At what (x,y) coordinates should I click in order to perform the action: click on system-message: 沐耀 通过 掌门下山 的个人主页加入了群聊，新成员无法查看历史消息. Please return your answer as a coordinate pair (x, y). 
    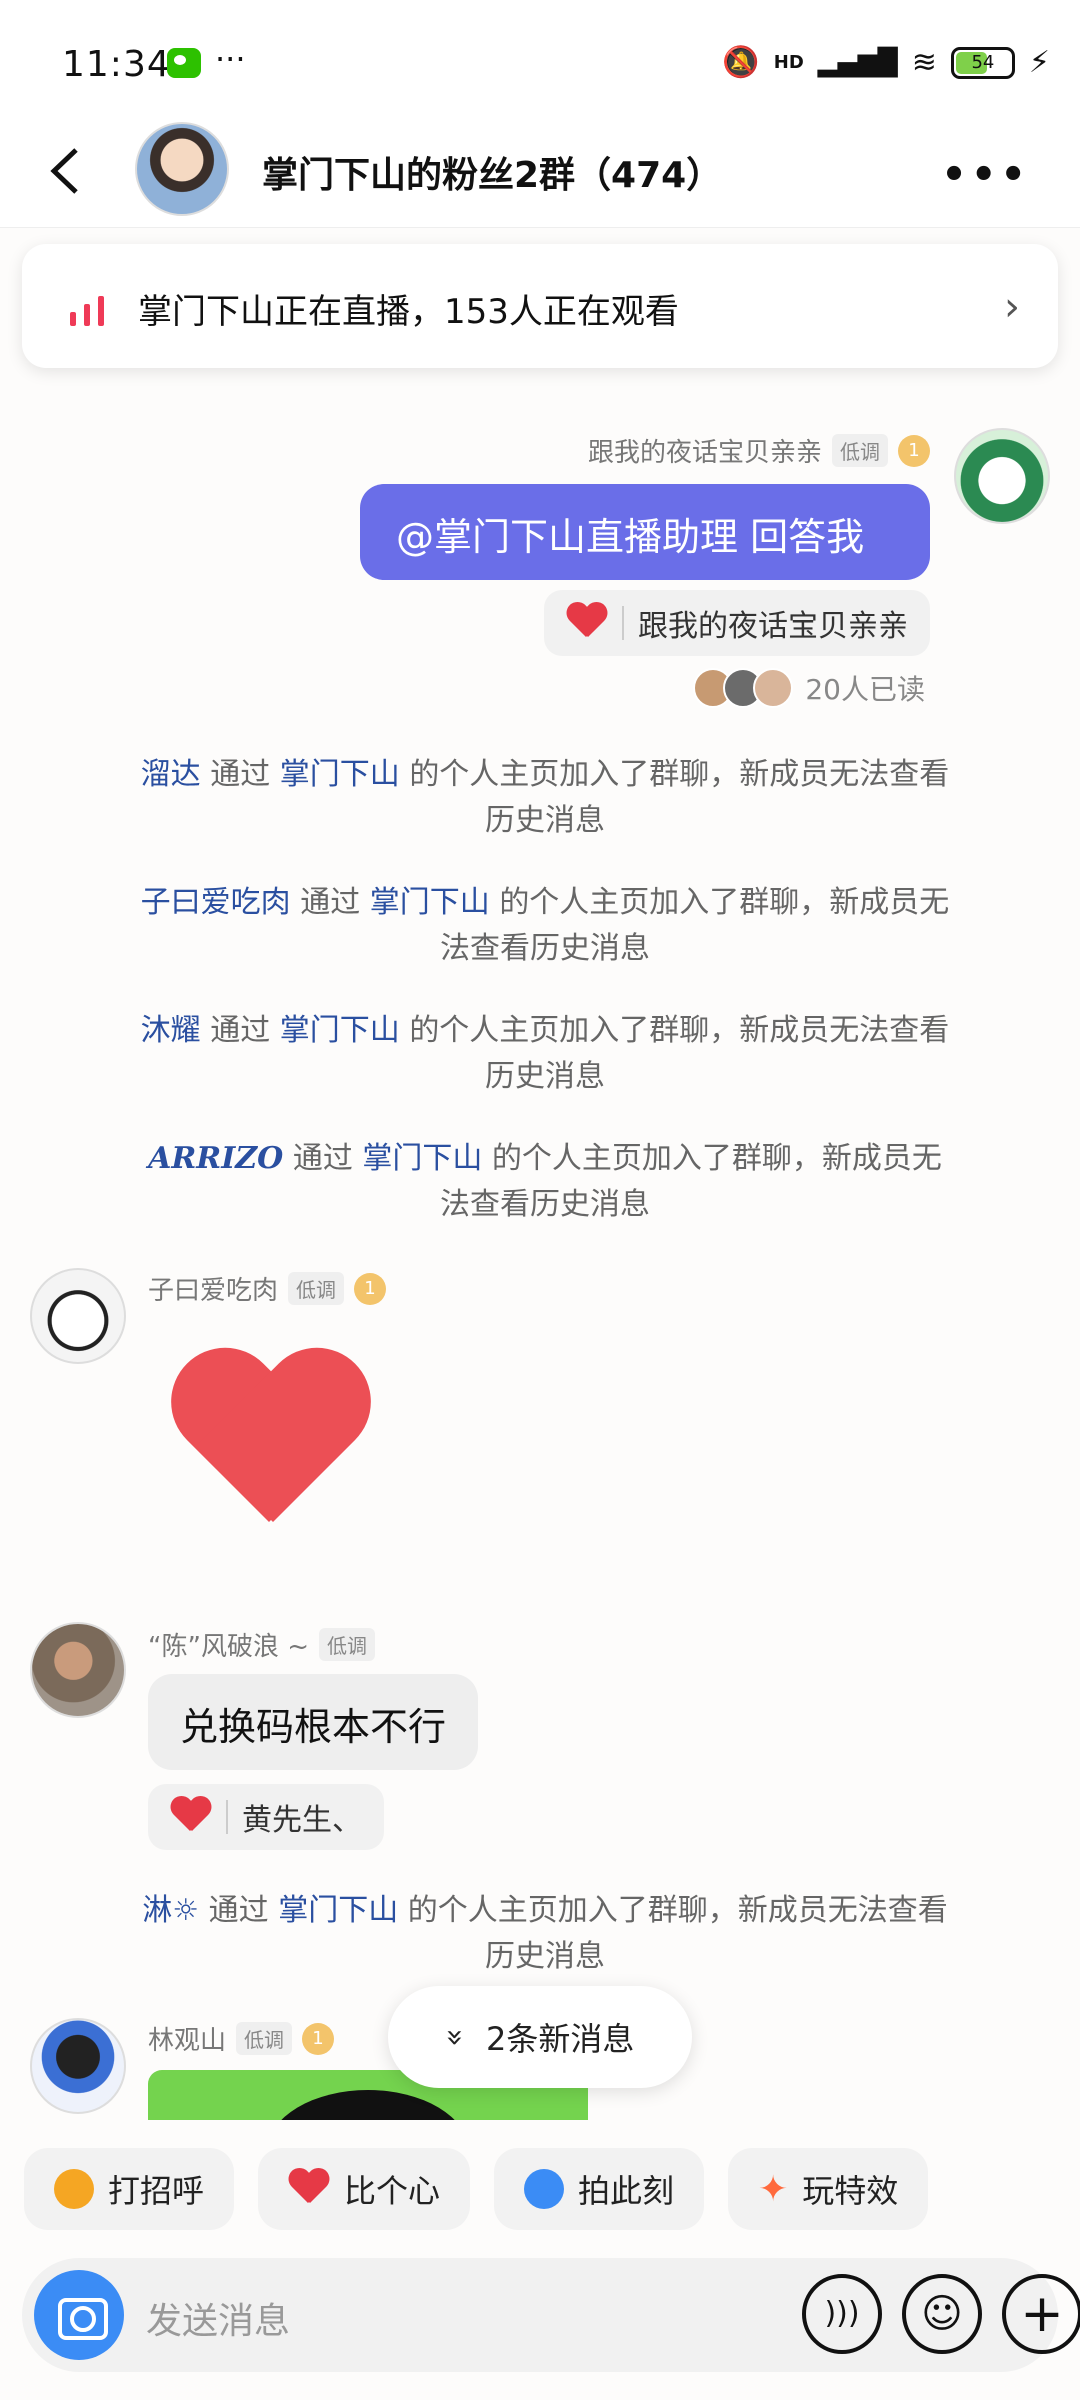
    Looking at the image, I should click on (545, 1053).